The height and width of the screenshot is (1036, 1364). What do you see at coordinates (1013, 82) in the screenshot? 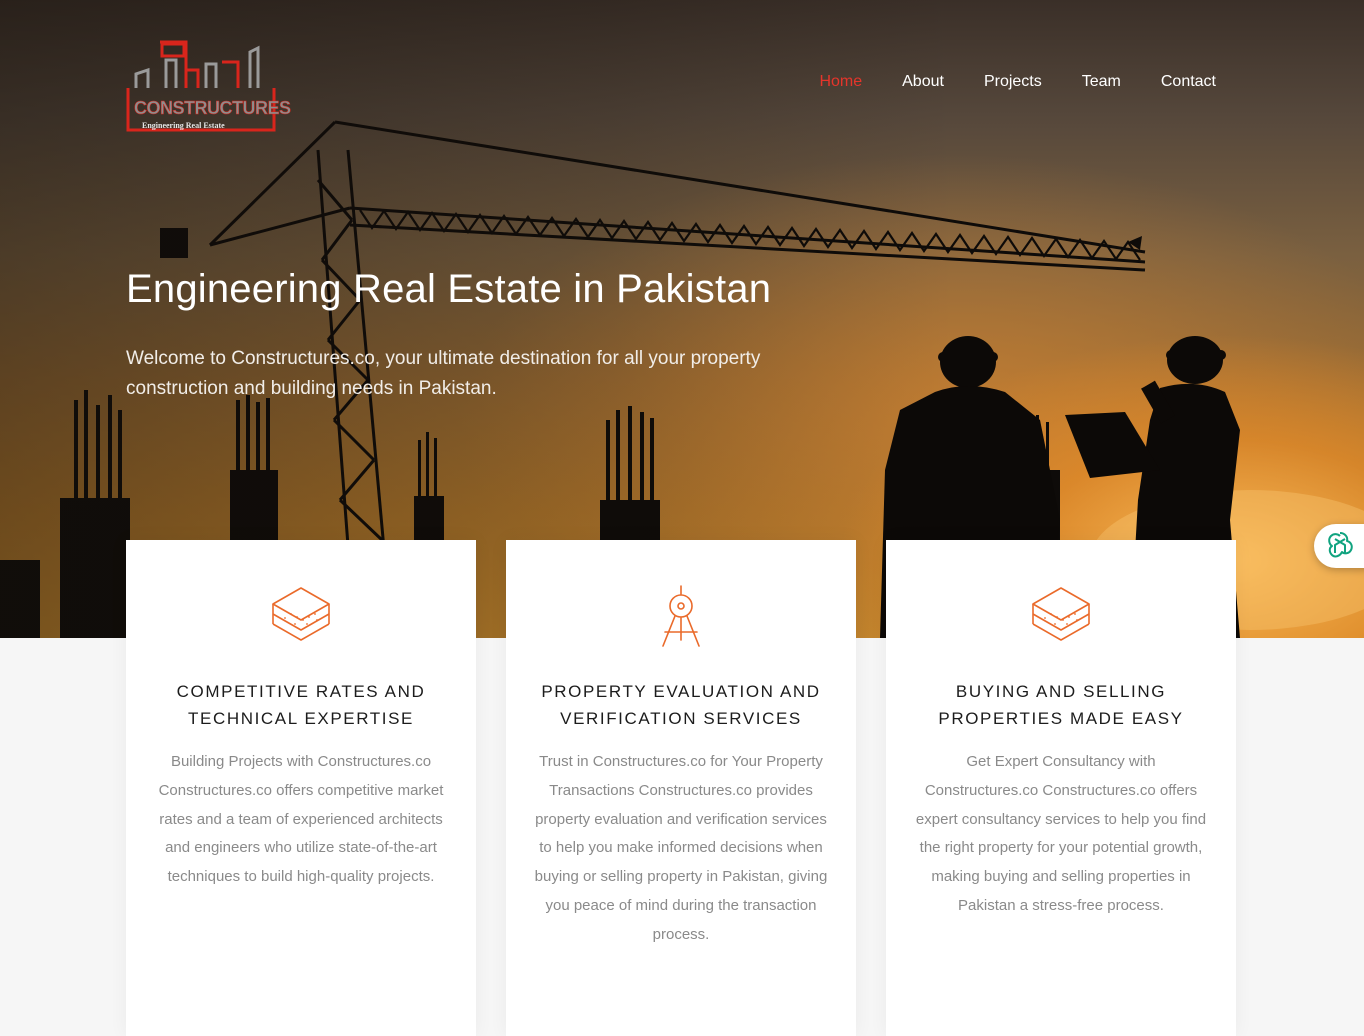
I see `nav-item-projects: Projects` at bounding box center [1013, 82].